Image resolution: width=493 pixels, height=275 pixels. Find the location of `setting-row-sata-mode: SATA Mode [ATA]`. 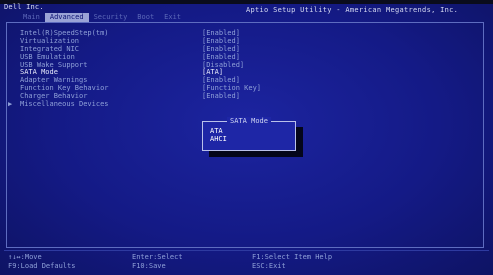

setting-row-sata-mode: SATA Mode [ATA] is located at coordinates (250, 73).